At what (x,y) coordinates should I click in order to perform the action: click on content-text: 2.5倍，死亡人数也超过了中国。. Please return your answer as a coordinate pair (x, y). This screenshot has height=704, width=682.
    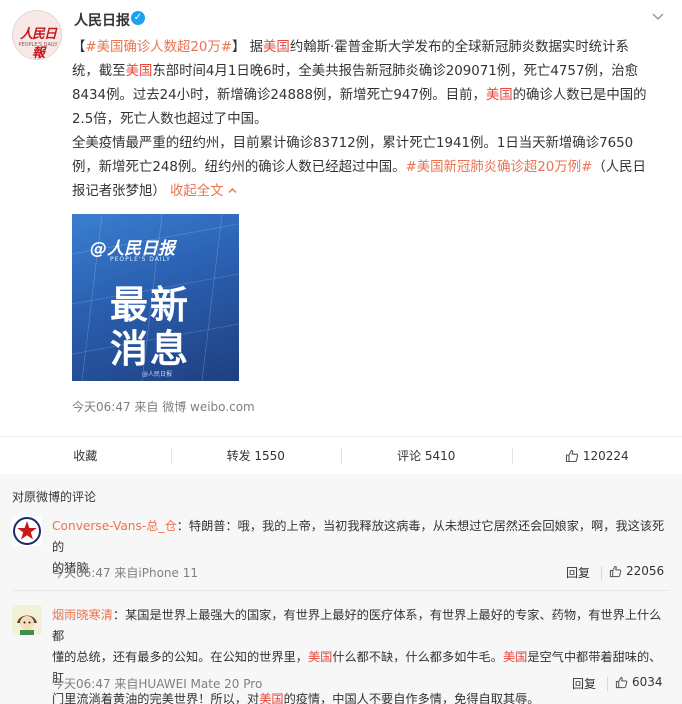
    Looking at the image, I should click on (170, 119).